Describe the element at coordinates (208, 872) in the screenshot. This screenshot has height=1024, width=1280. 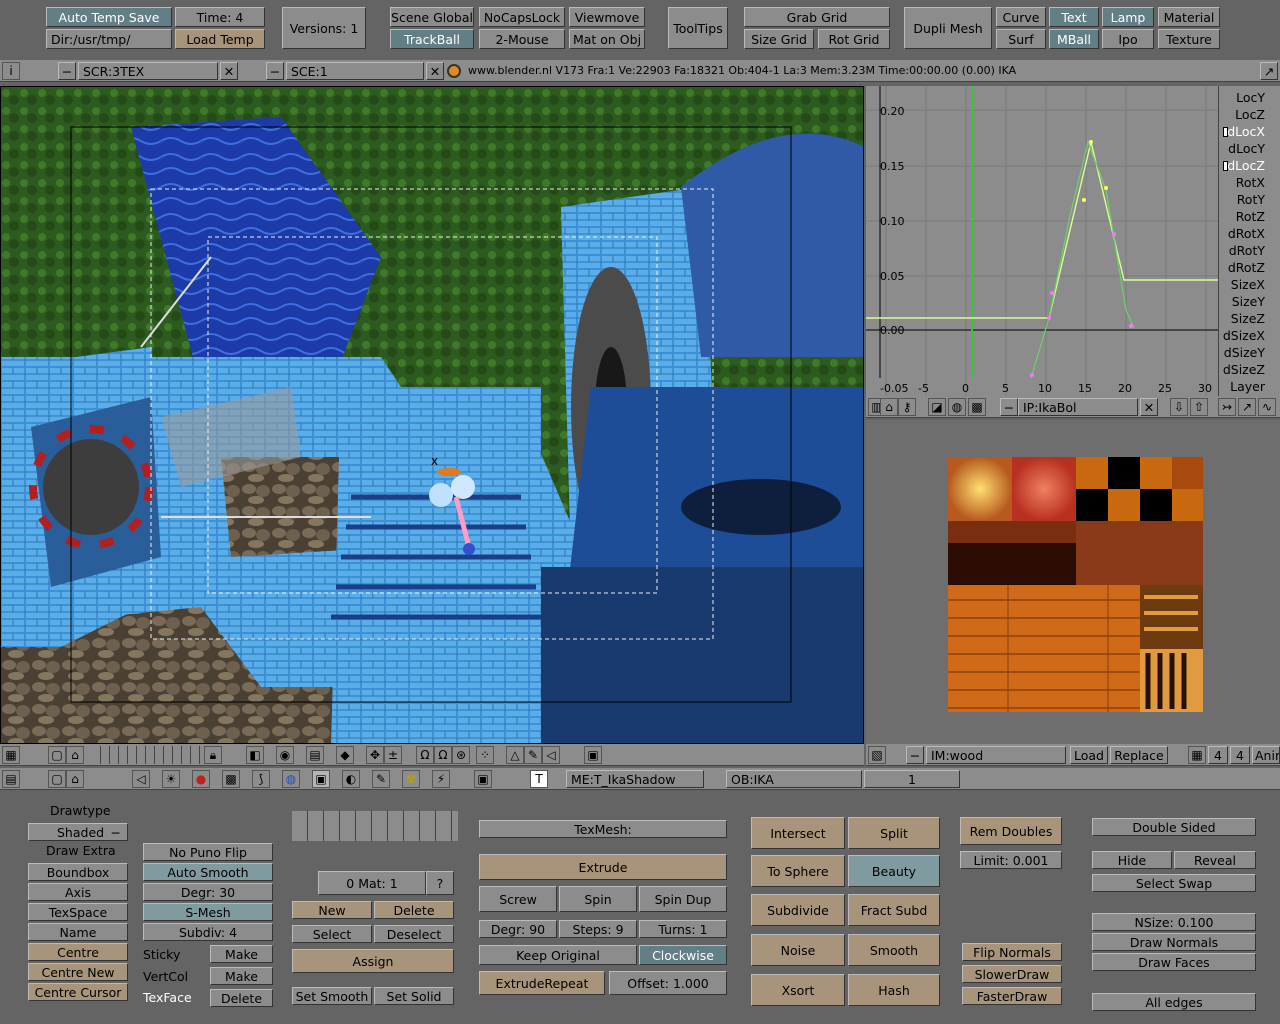
I see `auto-smooth-toggle: Auto Smooth` at that location.